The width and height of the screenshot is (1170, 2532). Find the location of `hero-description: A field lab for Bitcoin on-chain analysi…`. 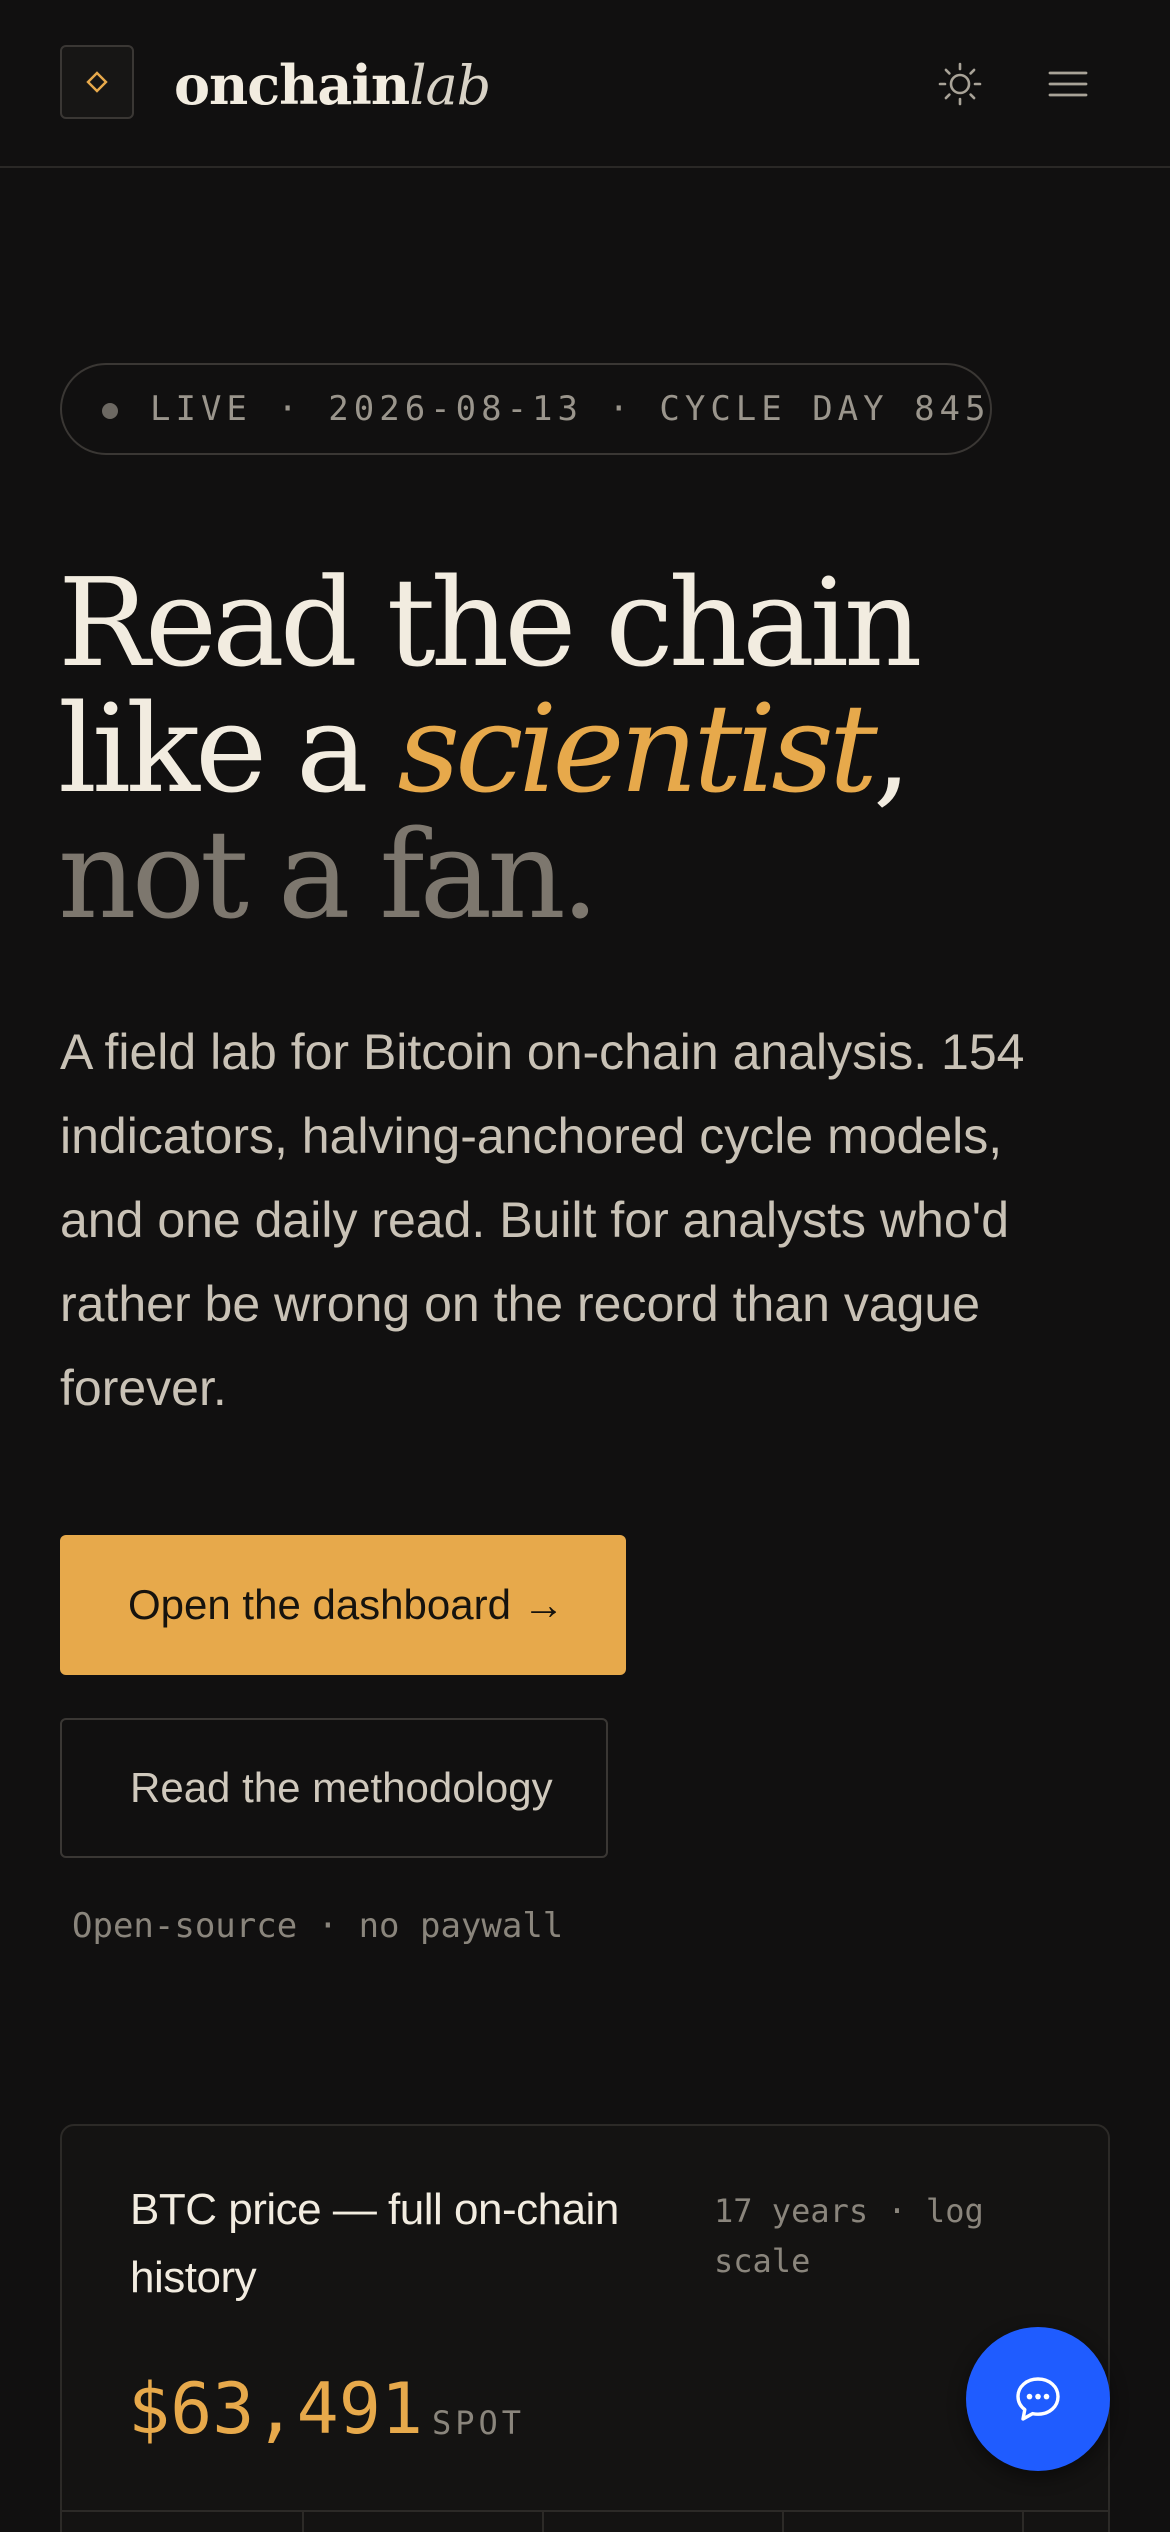

hero-description: A field lab for Bitcoin on-chain analysi… is located at coordinates (542, 1220).